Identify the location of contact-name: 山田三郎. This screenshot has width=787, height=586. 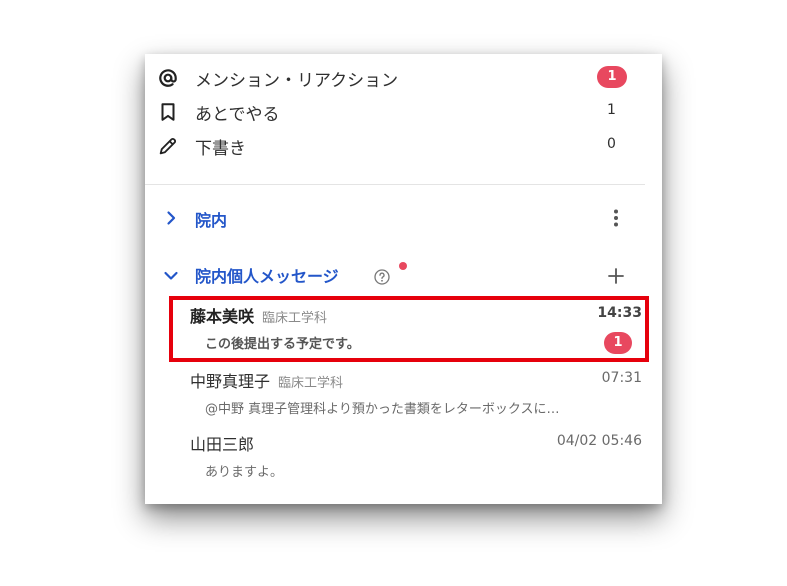
(222, 443).